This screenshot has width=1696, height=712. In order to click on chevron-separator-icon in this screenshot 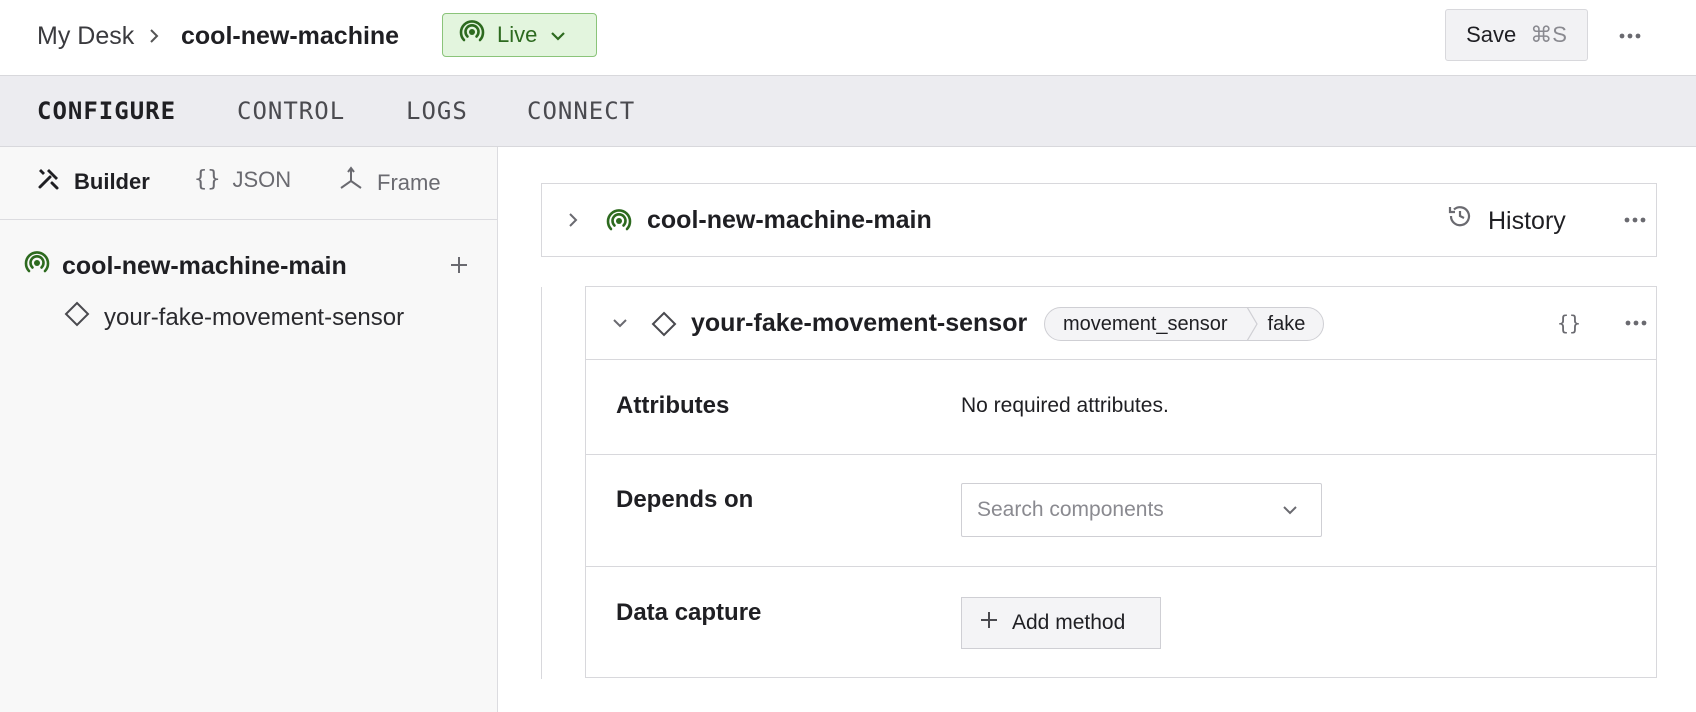, I will do `click(1252, 324)`.